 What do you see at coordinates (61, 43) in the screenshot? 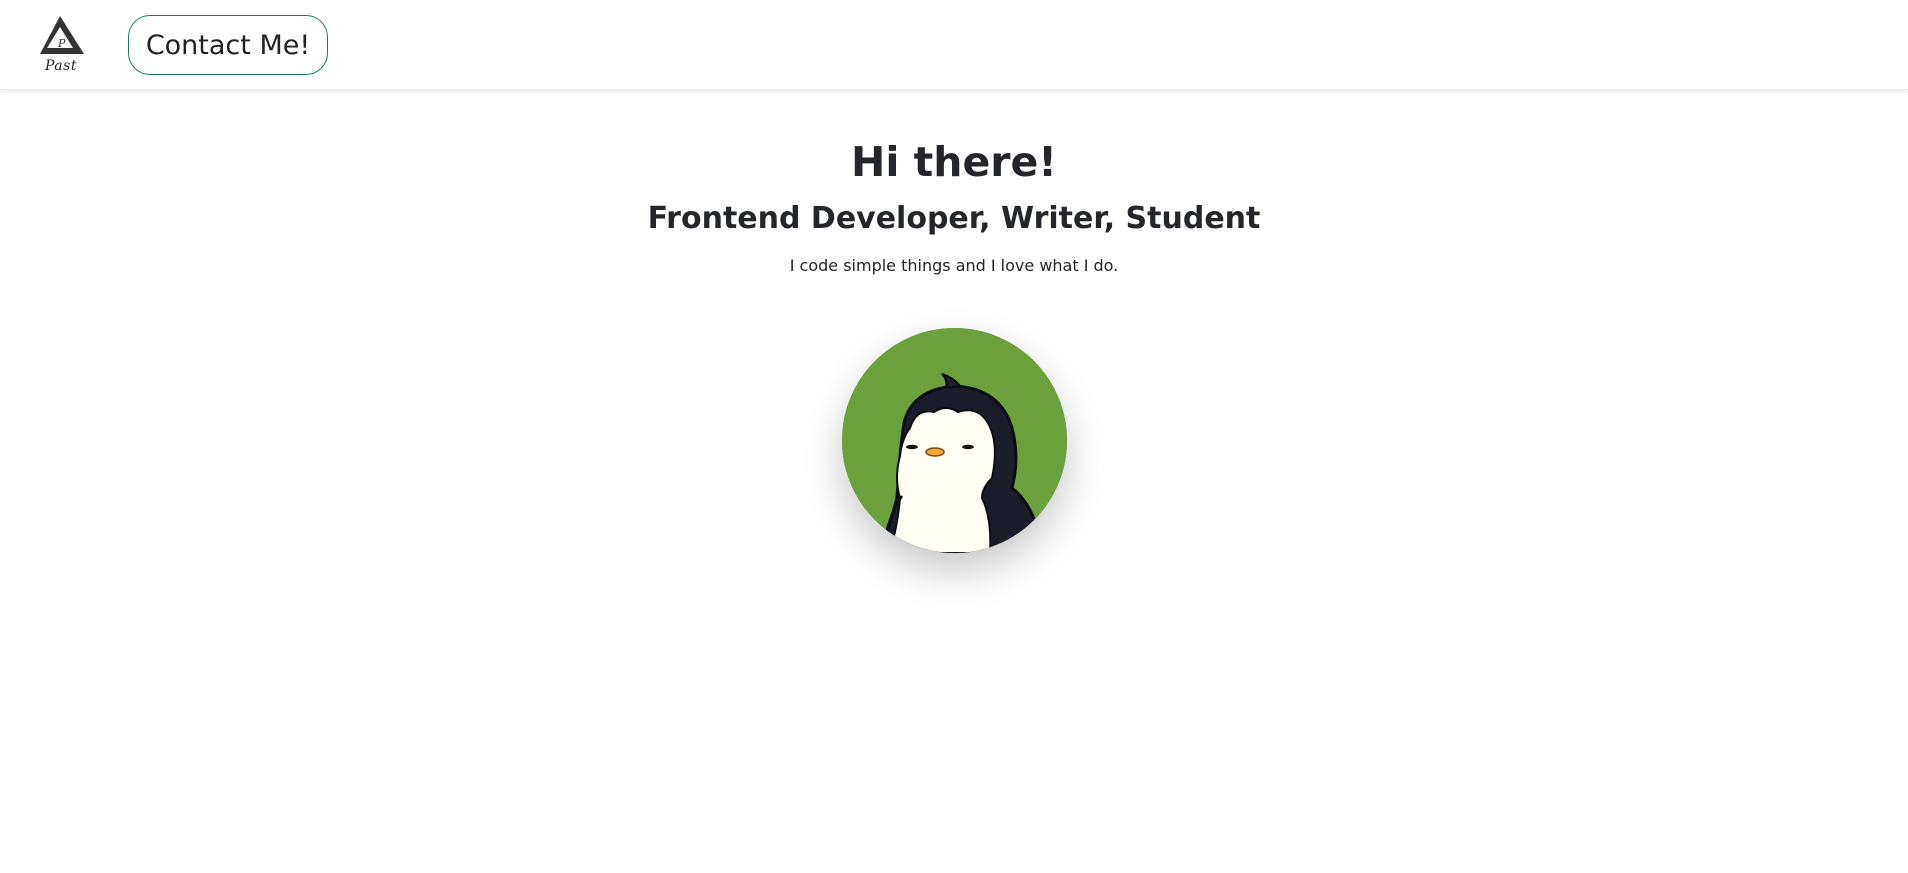
I see `svg-text: P` at bounding box center [61, 43].